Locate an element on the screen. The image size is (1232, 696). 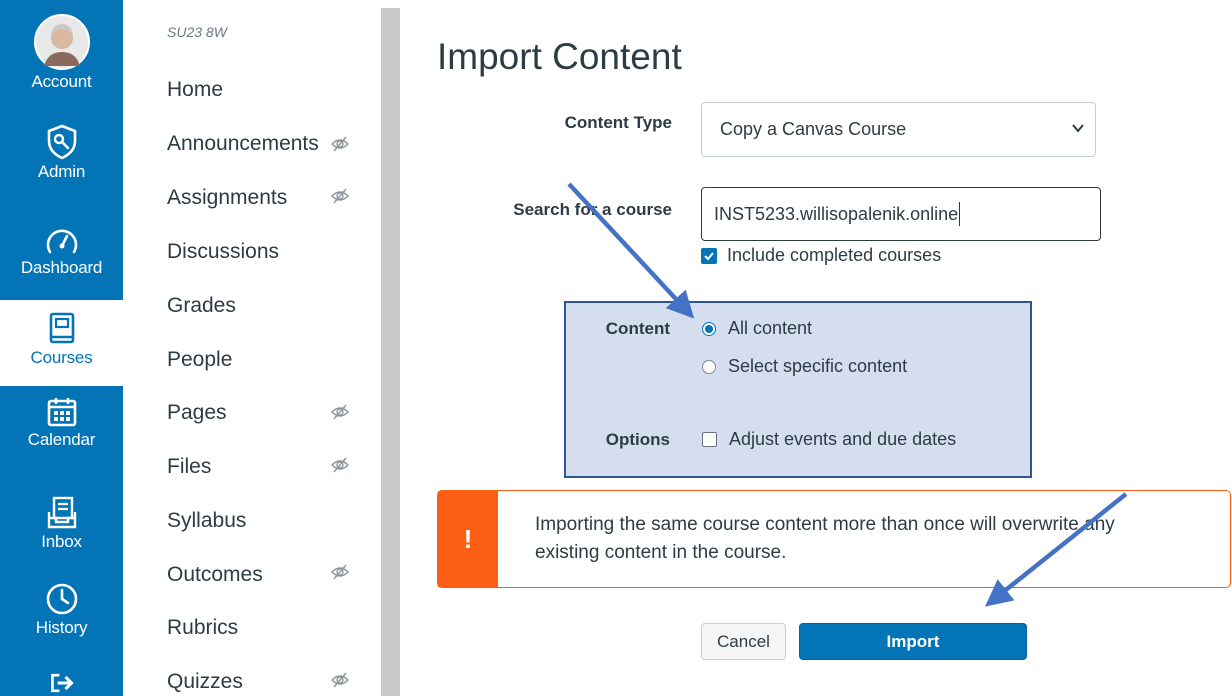
course-nav-announcements: Announcements is located at coordinates (243, 144).